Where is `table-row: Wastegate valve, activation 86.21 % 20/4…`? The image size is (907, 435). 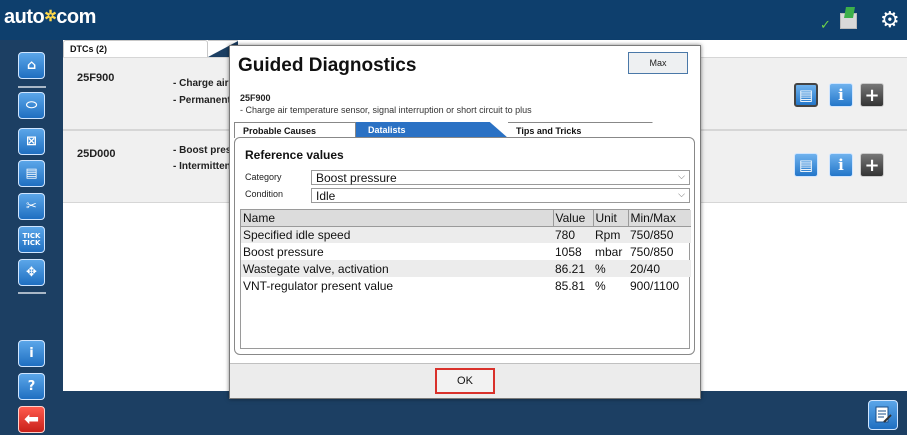
table-row: Wastegate valve, activation 86.21 % 20/4… is located at coordinates (466, 268).